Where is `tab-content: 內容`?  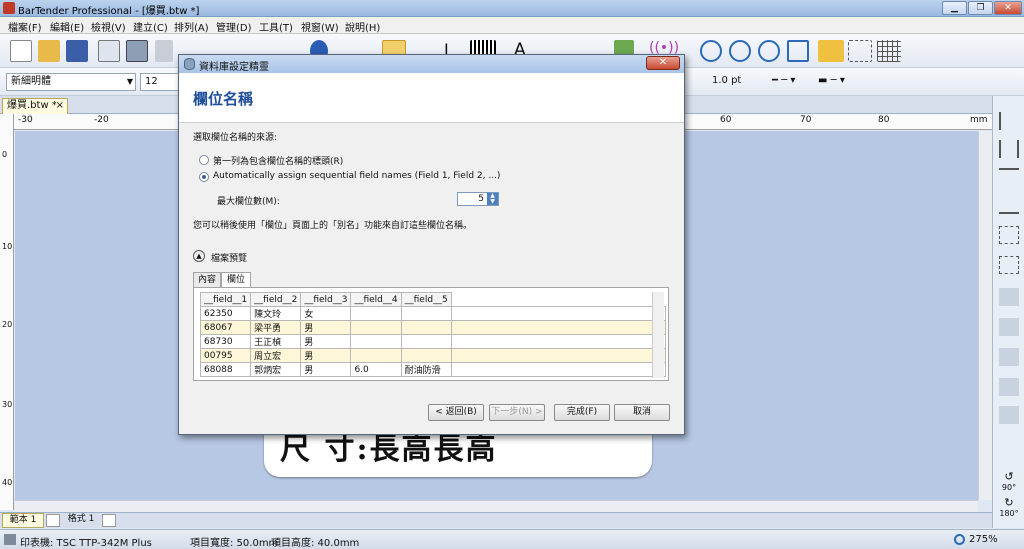
tab-content: 內容 is located at coordinates (207, 280).